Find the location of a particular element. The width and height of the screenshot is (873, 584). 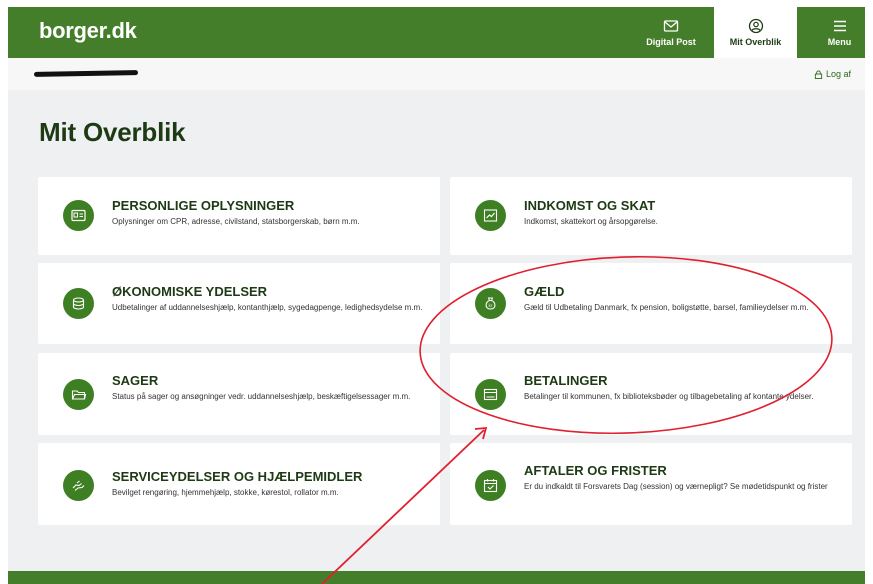

logout-link: Log af is located at coordinates (832, 74).